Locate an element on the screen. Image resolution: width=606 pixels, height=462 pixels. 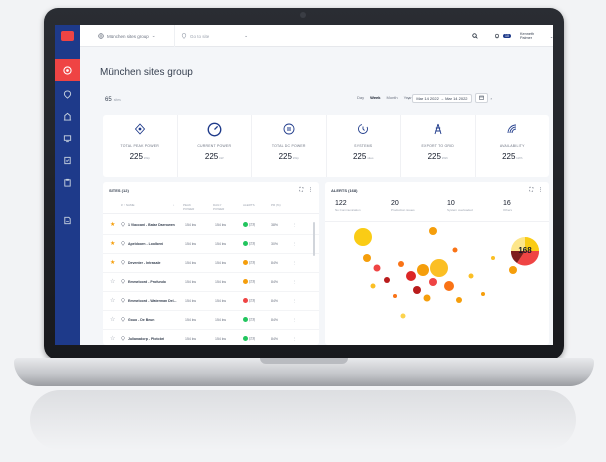
peak-power: 154 kw is located at coordinates (191, 263).